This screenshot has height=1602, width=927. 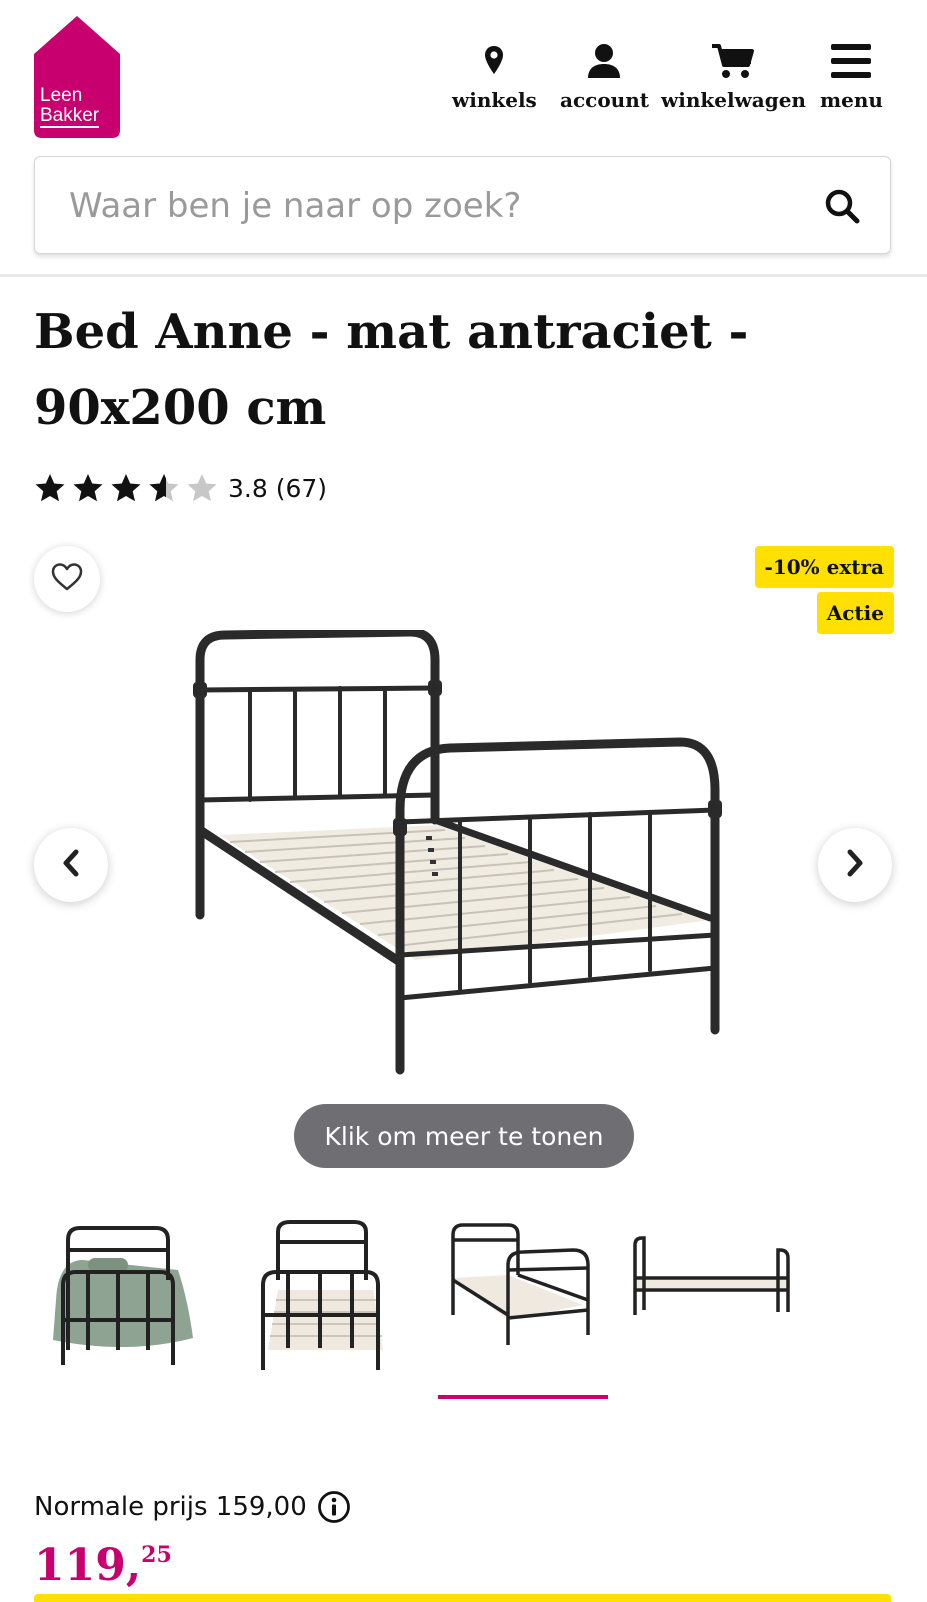 I want to click on favorite-button, so click(x=67, y=579).